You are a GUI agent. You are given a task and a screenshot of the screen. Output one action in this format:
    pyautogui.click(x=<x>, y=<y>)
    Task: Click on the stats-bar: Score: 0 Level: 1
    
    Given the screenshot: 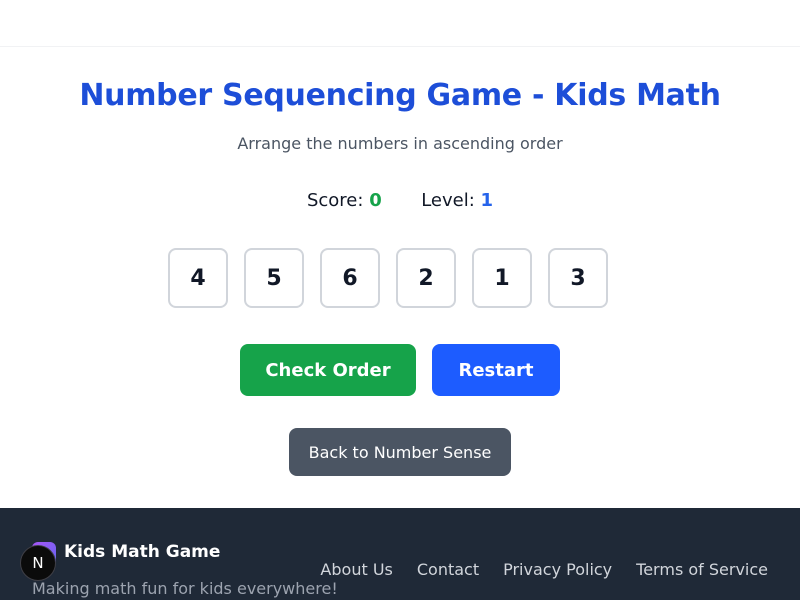 What is the action you would take?
    pyautogui.click(x=400, y=200)
    